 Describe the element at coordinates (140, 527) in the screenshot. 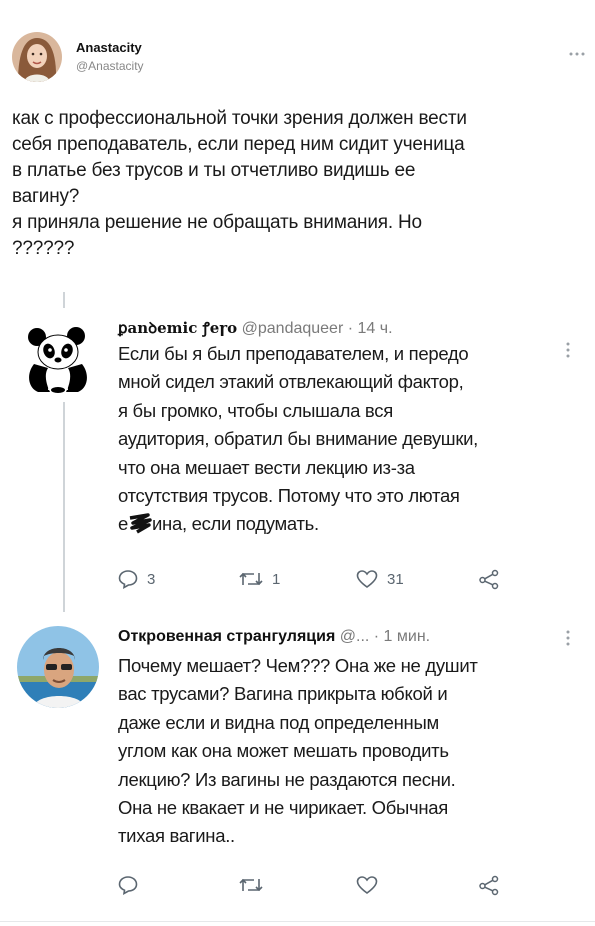

I see `censor-scribble-icon` at that location.